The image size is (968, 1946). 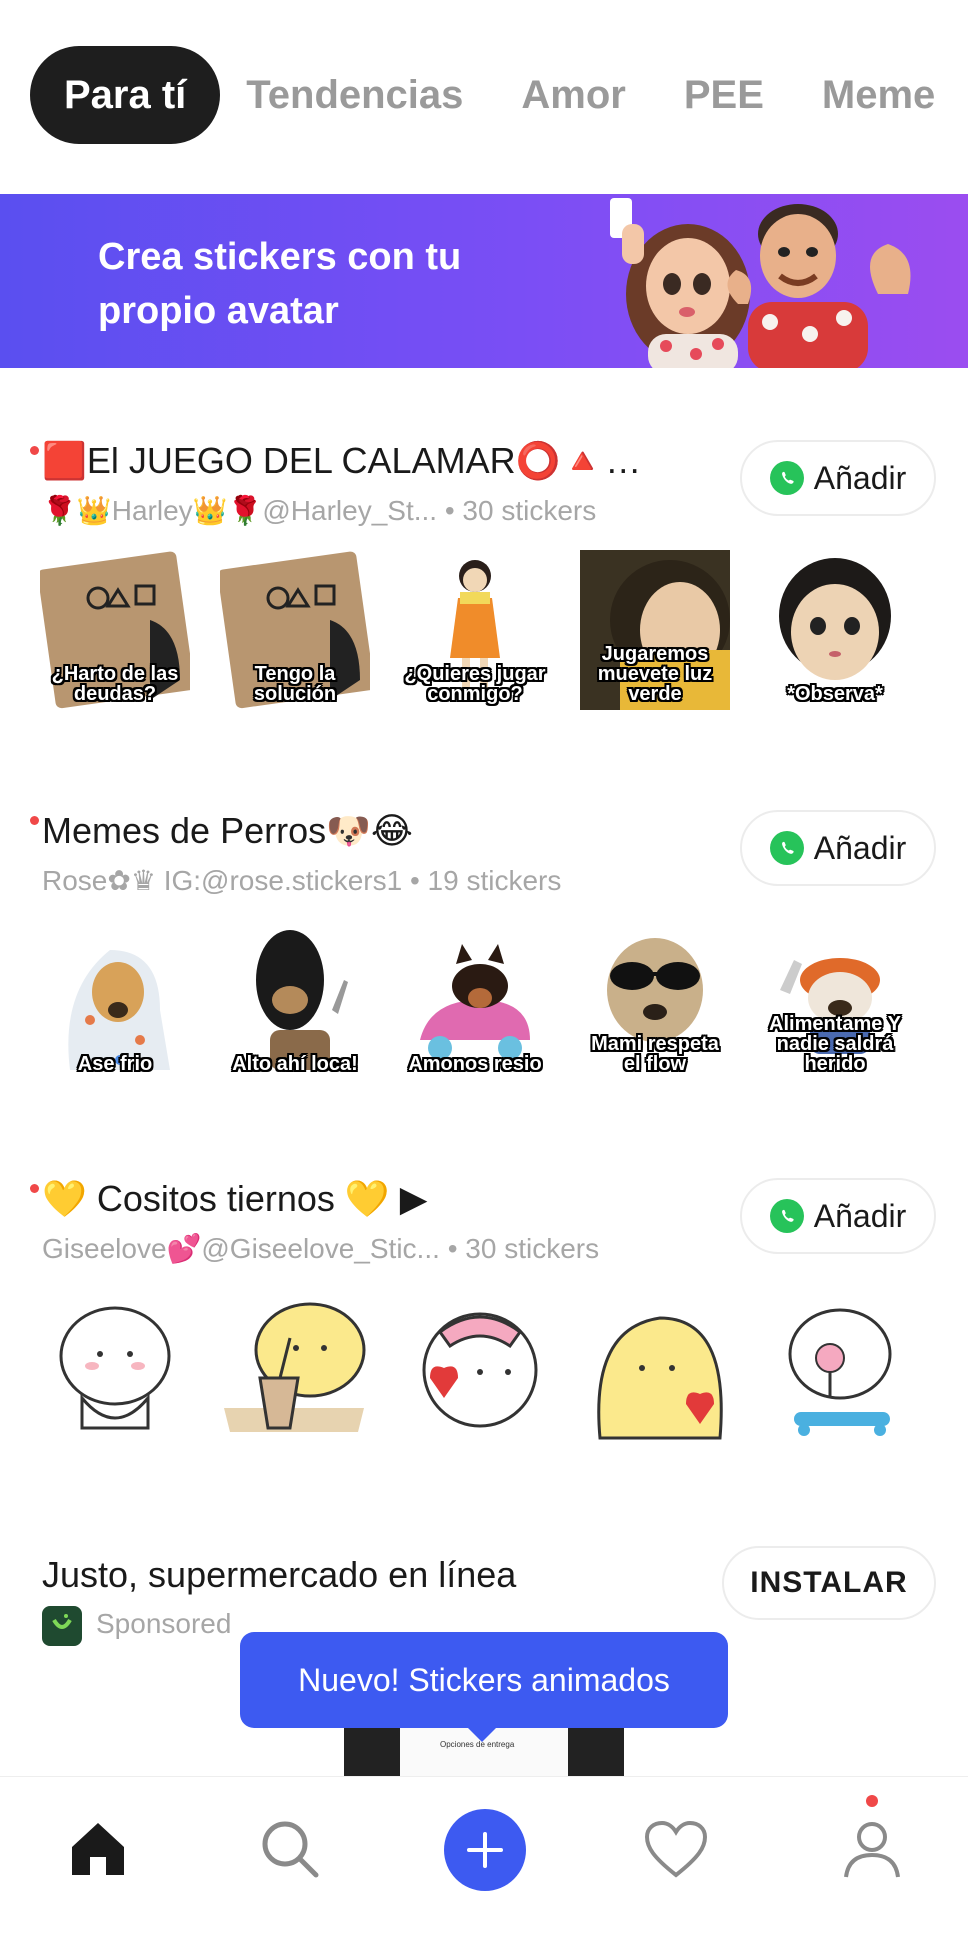 I want to click on tab-para-ti: Para tí, so click(x=125, y=95).